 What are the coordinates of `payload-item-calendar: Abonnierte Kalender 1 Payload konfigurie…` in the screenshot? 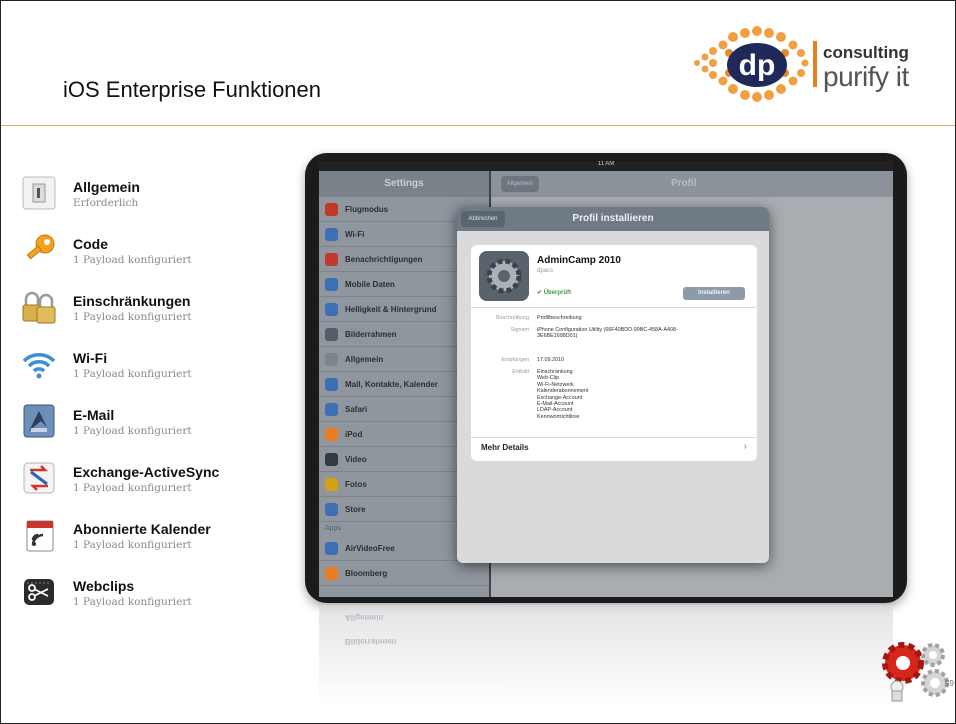 It's located at (152, 541).